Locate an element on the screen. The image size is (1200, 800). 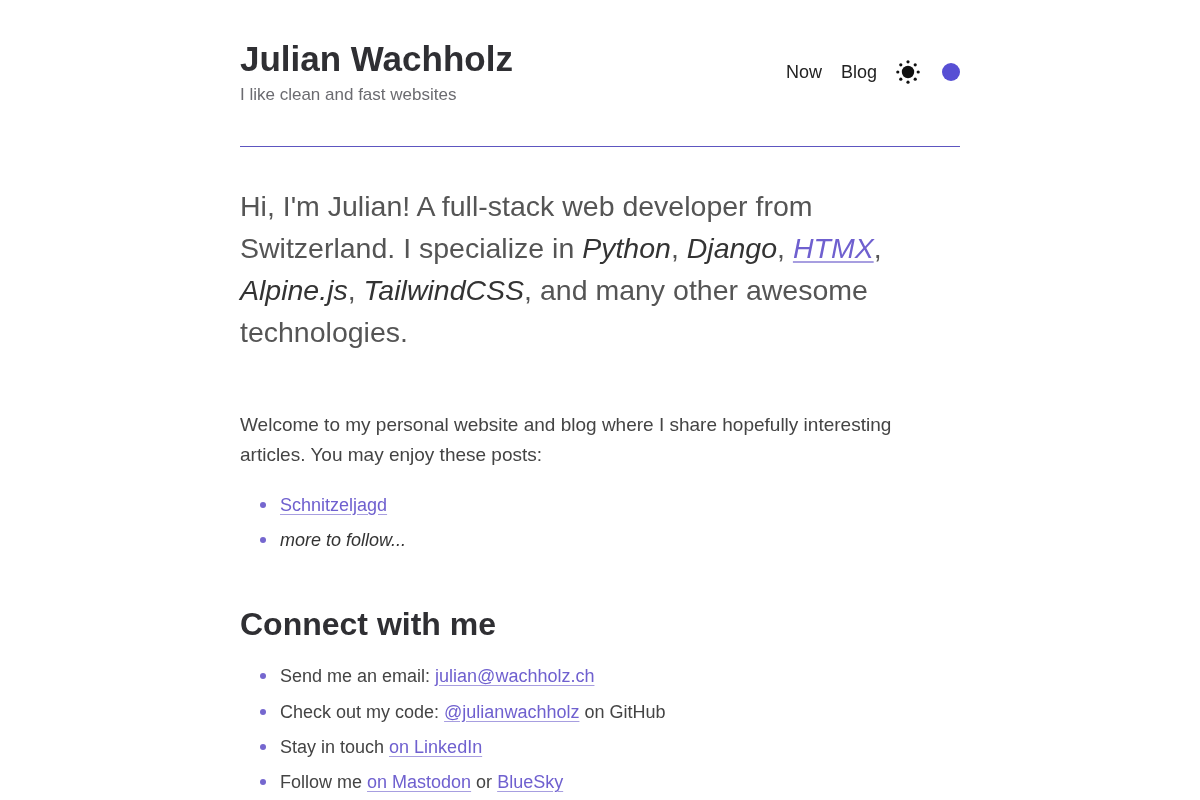
text-link: Schnitzeljagd is located at coordinates (334, 504).